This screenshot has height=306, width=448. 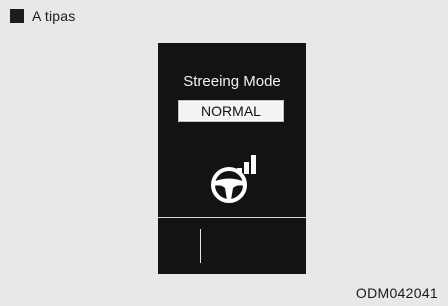 I want to click on display-title: Streeing Mode, so click(x=232, y=81).